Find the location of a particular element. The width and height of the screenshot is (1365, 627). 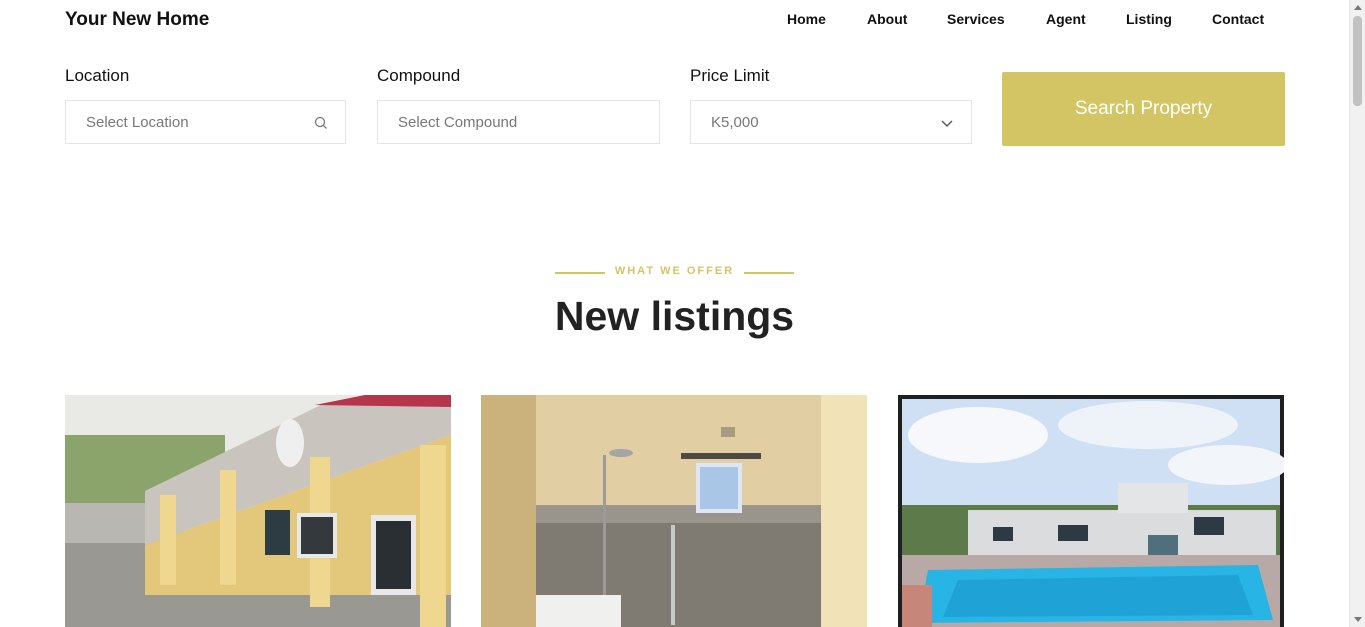

compound-select: Select Compound is located at coordinates (518, 122).